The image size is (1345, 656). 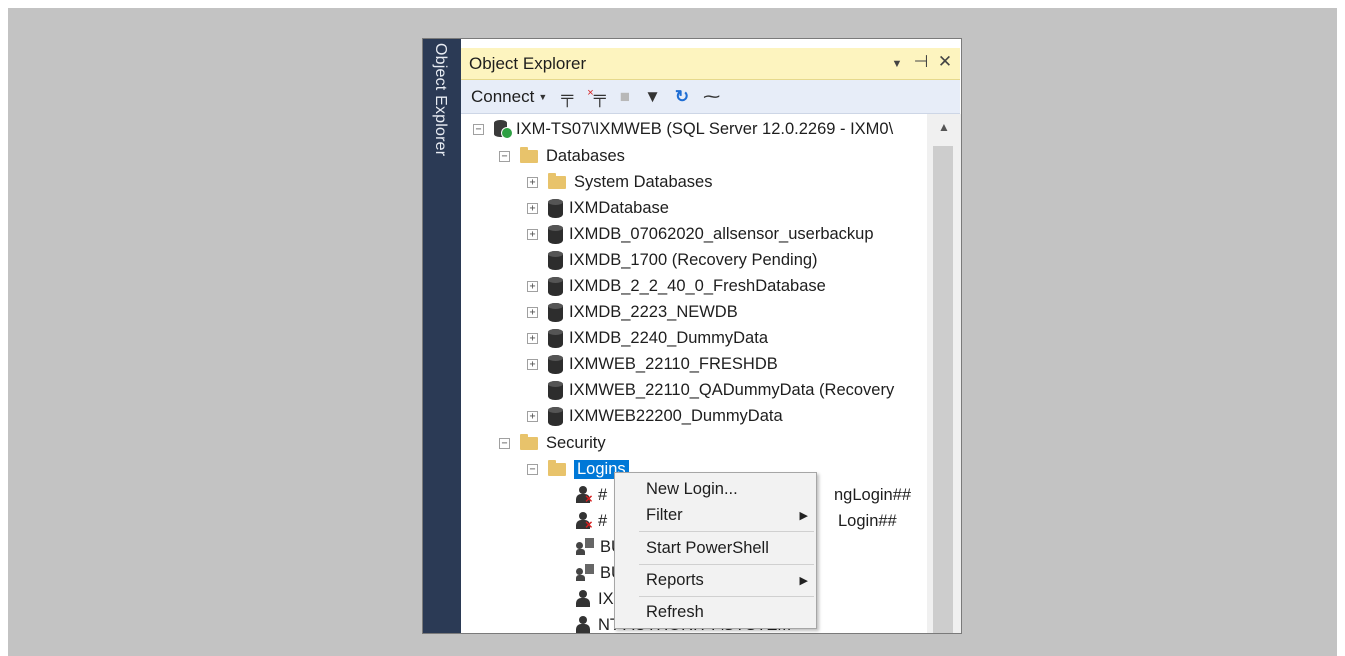 I want to click on tree-node-login: × # Login##, so click(x=736, y=521).